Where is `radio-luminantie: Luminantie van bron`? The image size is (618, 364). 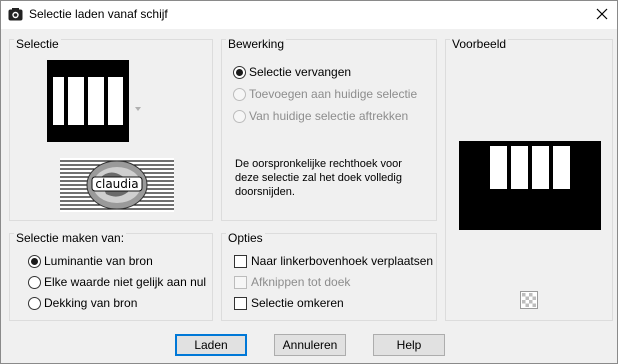
radio-luminantie: Luminantie van bron is located at coordinates (90, 261).